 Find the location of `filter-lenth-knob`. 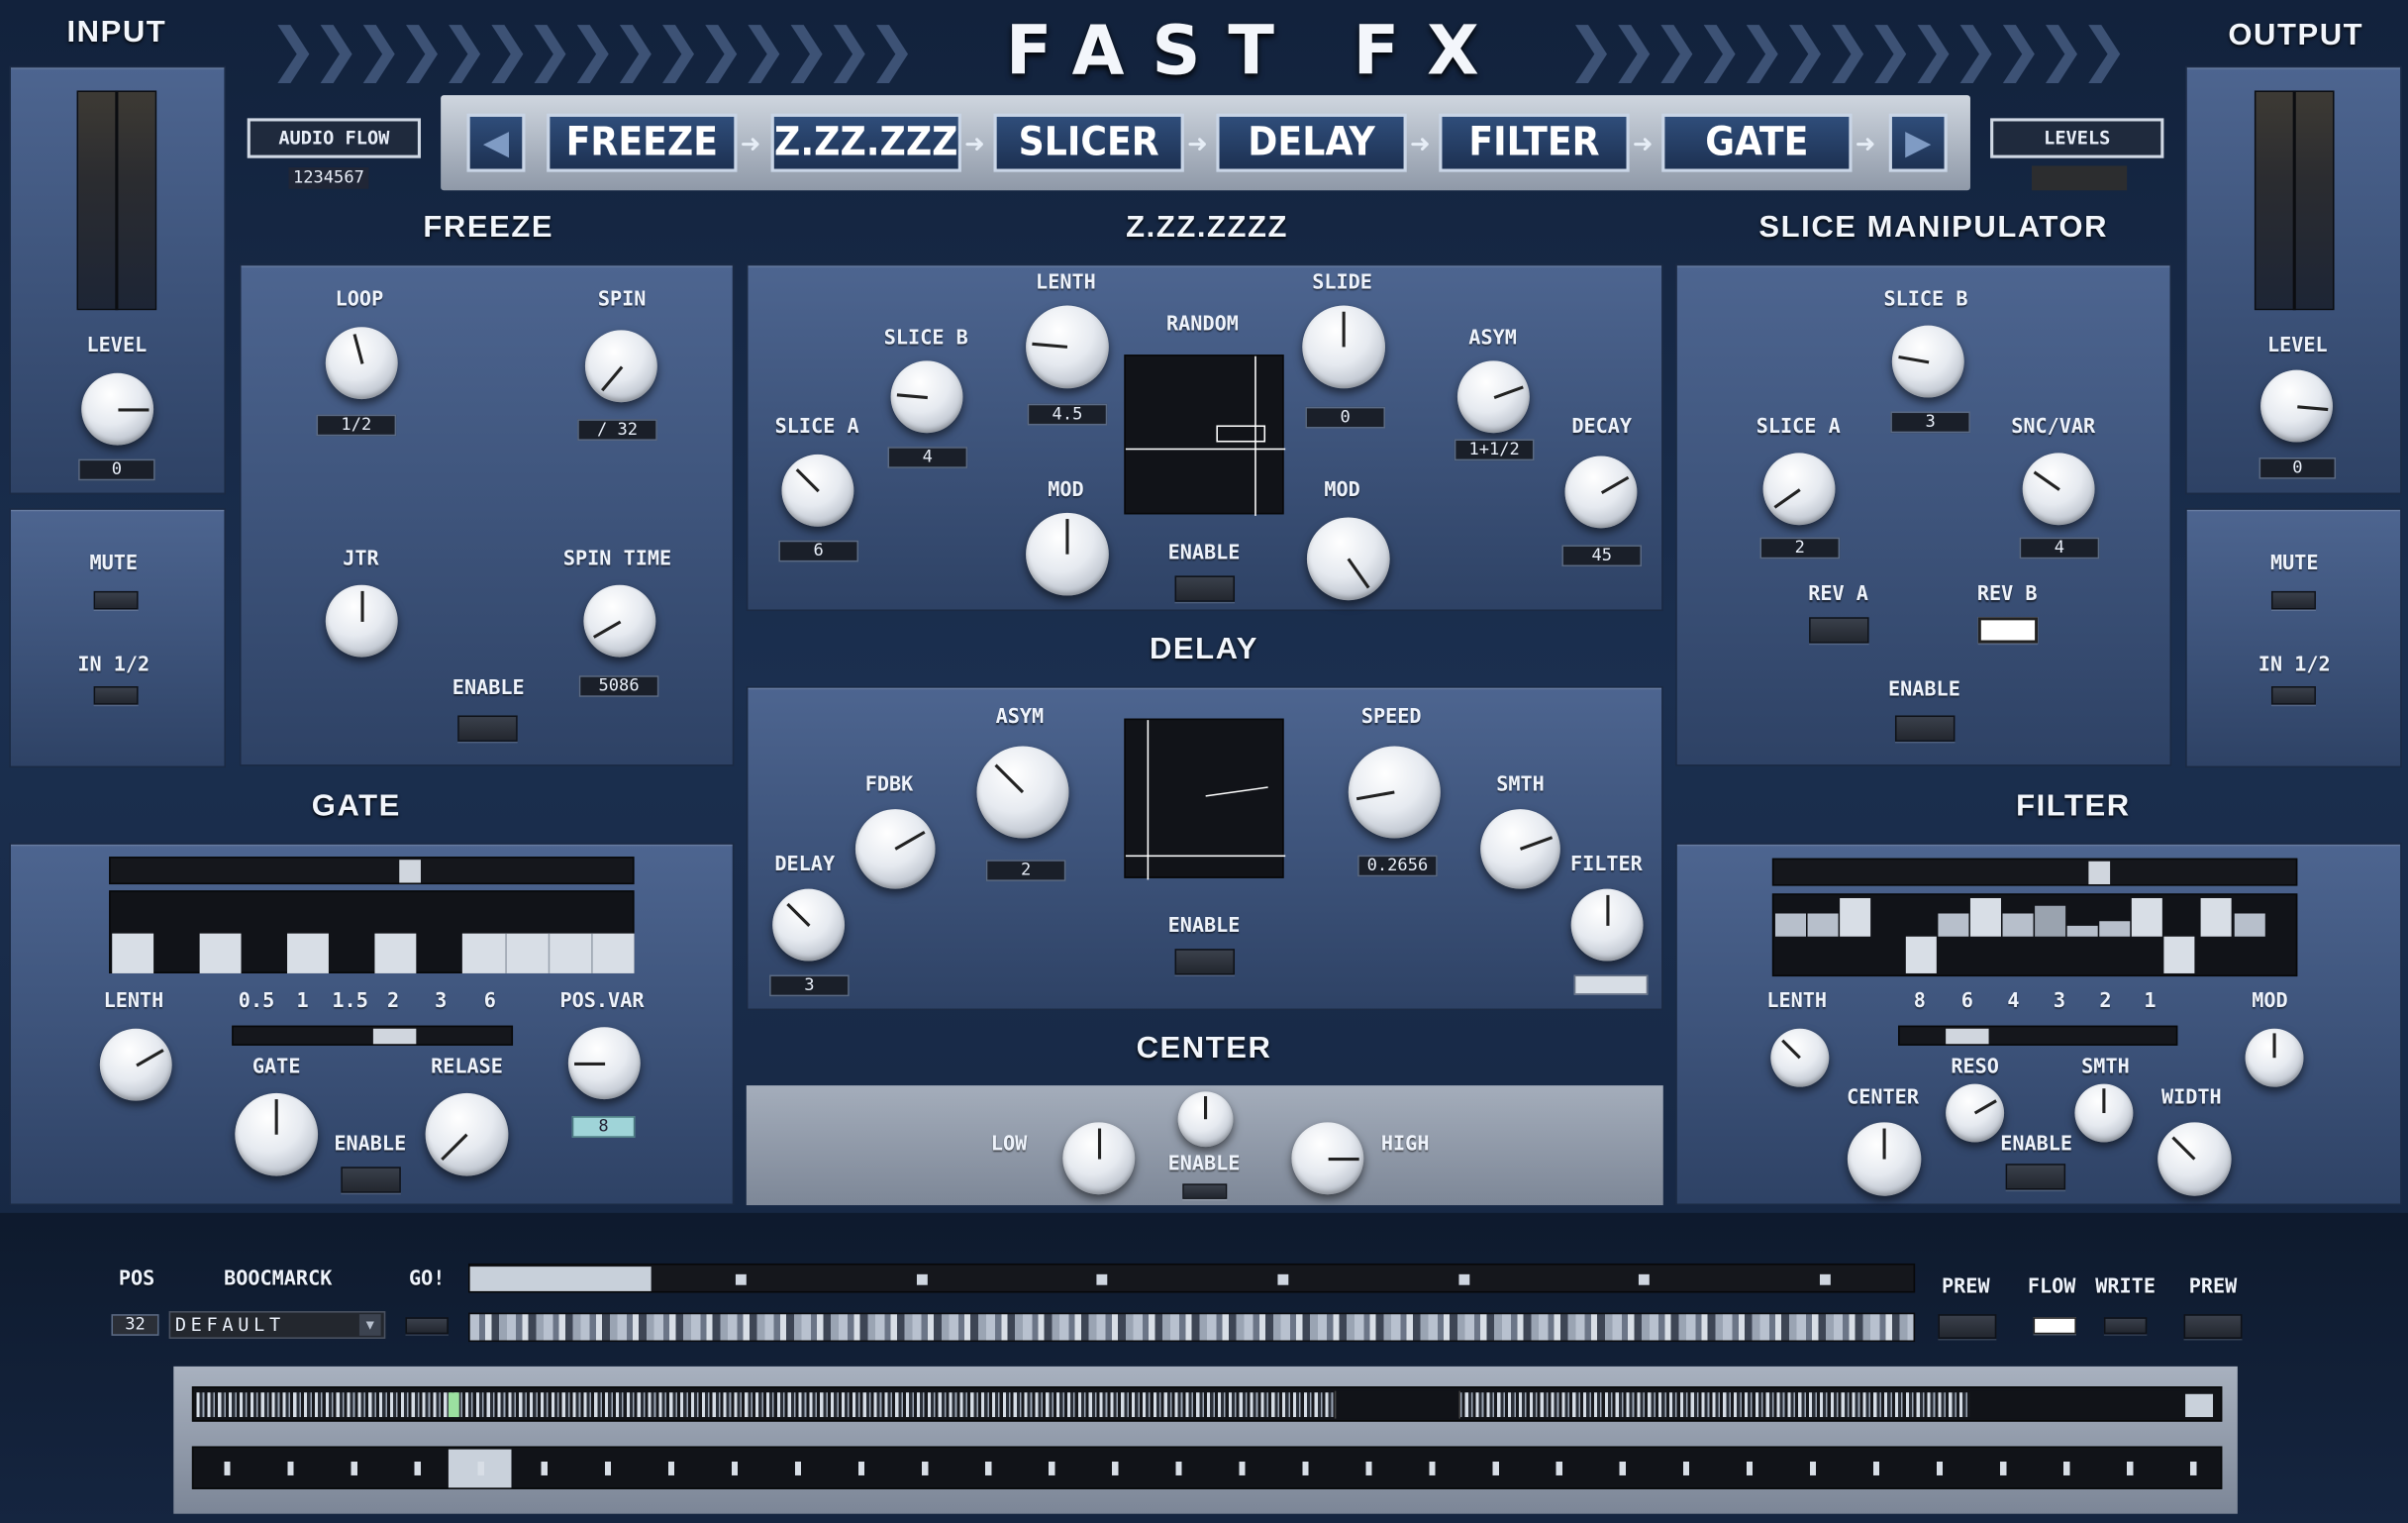

filter-lenth-knob is located at coordinates (1800, 1058).